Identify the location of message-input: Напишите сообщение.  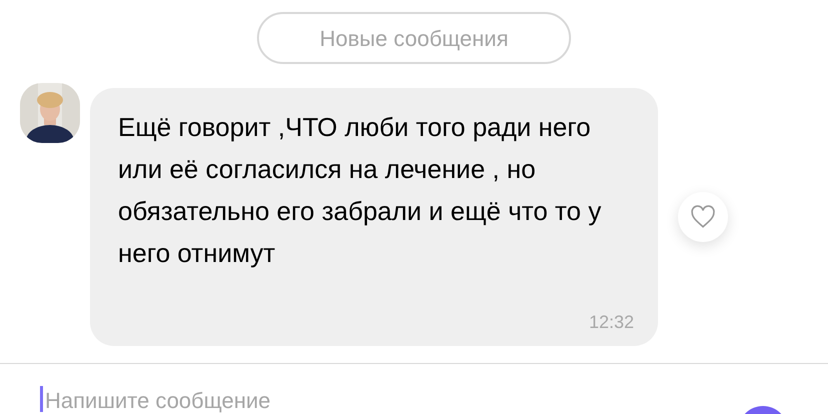
(345, 399).